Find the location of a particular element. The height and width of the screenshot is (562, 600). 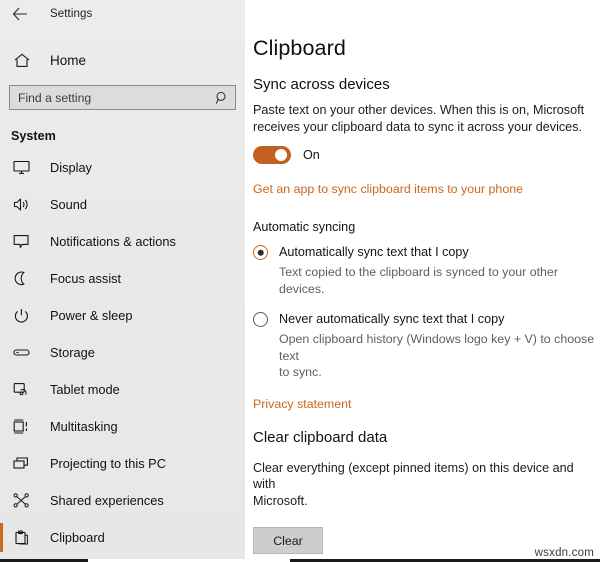

title-bar: Settings is located at coordinates (122, 14).